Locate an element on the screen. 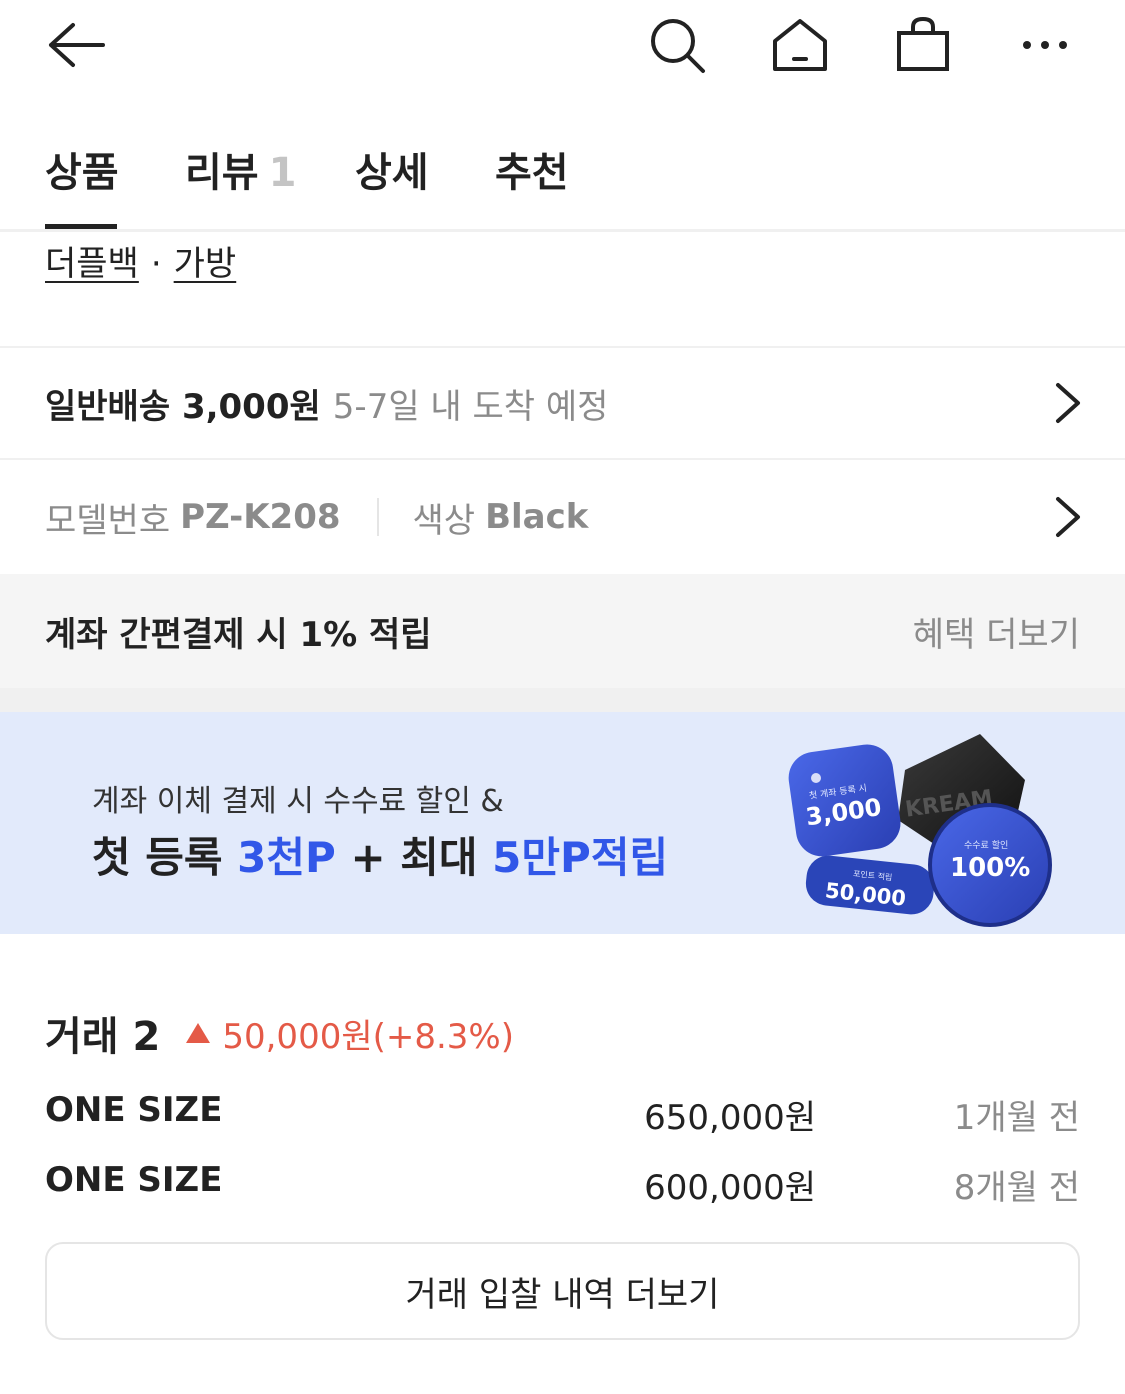 The height and width of the screenshot is (1394, 1125). tab-review: 리뷰 1 is located at coordinates (240, 169).